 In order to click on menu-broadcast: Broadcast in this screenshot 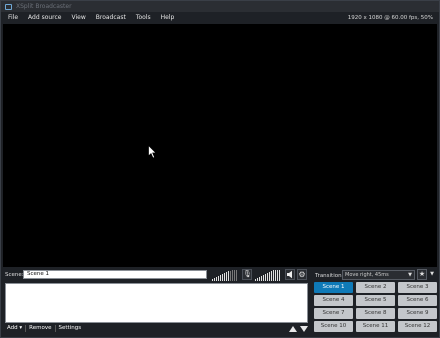, I will do `click(111, 18)`.